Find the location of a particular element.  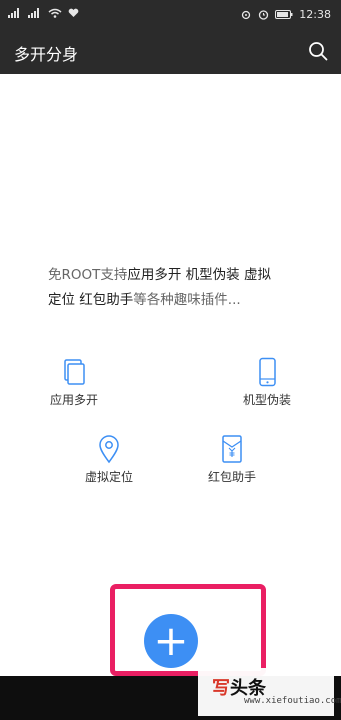

feature-label: 红包助手 is located at coordinates (231, 477).